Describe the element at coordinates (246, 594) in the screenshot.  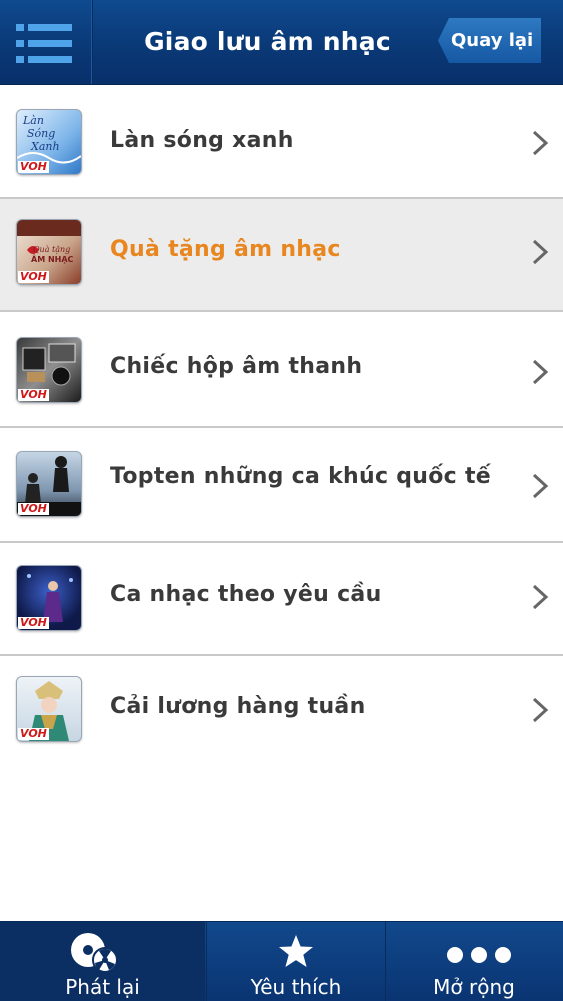
I see `list-item-label: Ca nhạc theo yêu cầu` at that location.